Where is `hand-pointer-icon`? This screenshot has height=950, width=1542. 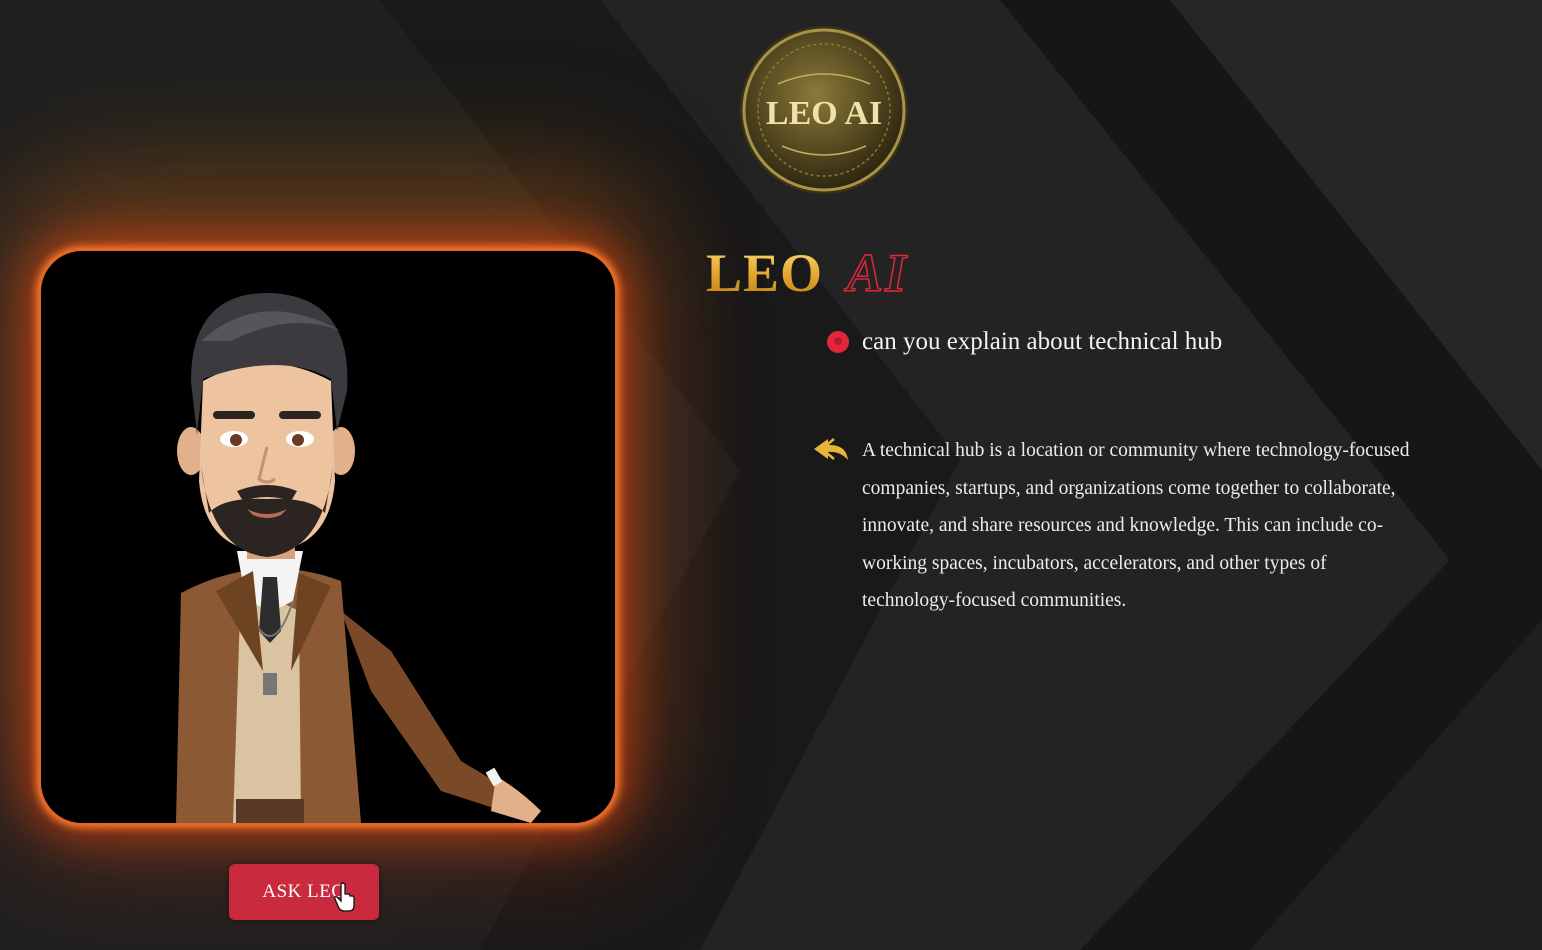 hand-pointer-icon is located at coordinates (344, 897).